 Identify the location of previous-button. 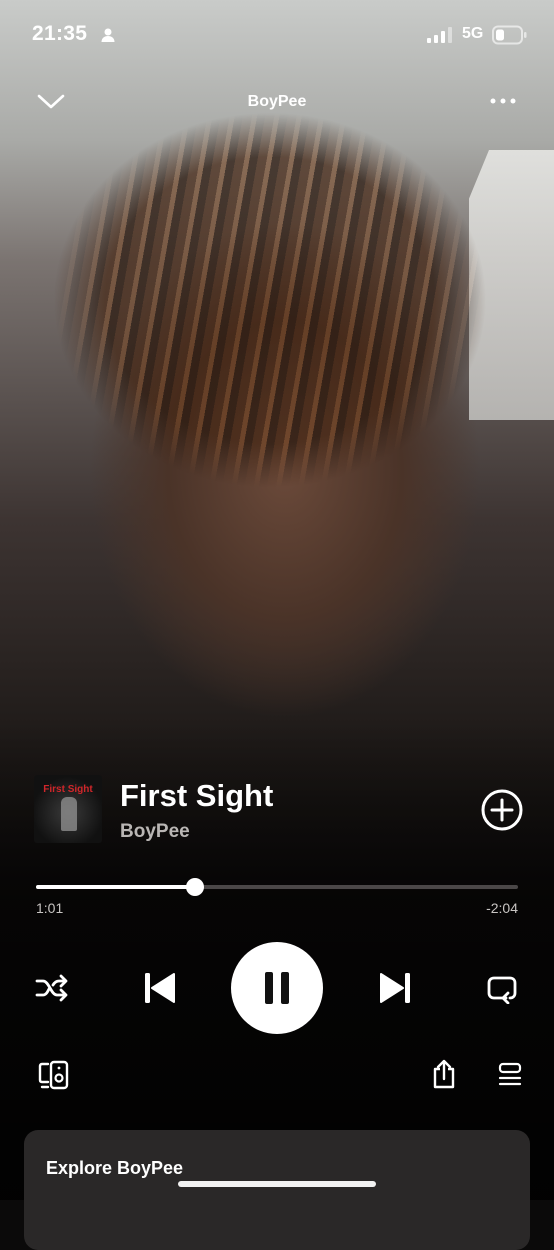
(159, 988).